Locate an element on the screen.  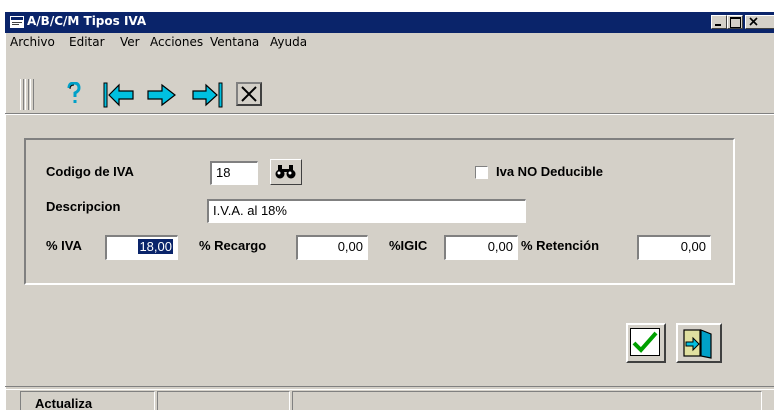
window-icon is located at coordinates (17, 22).